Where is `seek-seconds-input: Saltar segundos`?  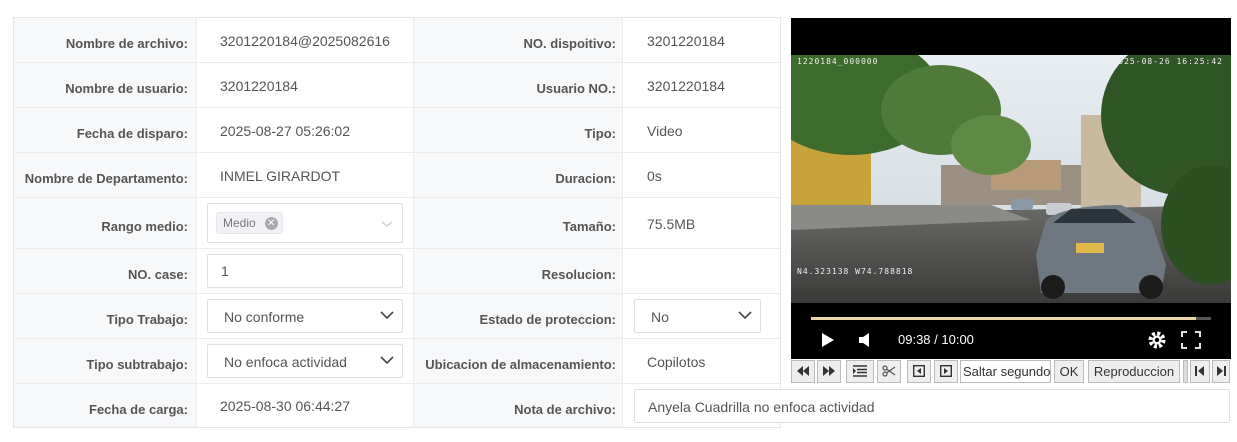
seek-seconds-input: Saltar segundos is located at coordinates (1005, 371).